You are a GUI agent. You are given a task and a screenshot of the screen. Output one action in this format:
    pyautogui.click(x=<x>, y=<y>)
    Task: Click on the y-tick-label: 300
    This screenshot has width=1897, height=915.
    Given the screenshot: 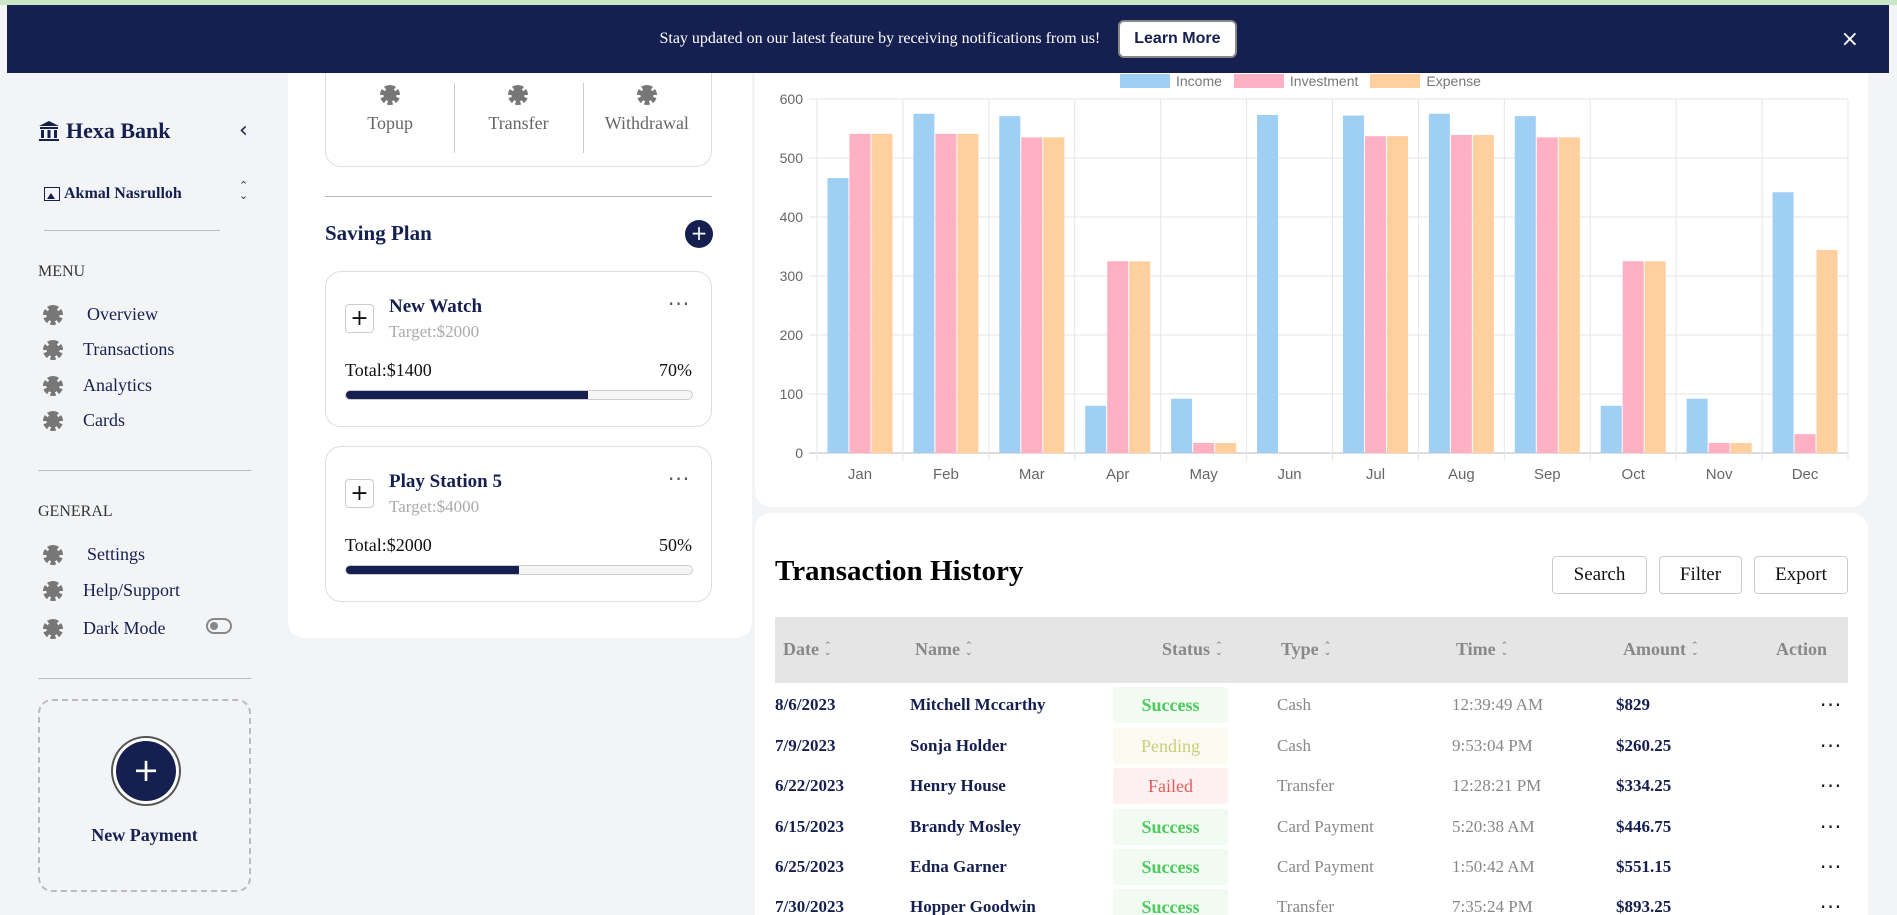 What is the action you would take?
    pyautogui.click(x=792, y=276)
    